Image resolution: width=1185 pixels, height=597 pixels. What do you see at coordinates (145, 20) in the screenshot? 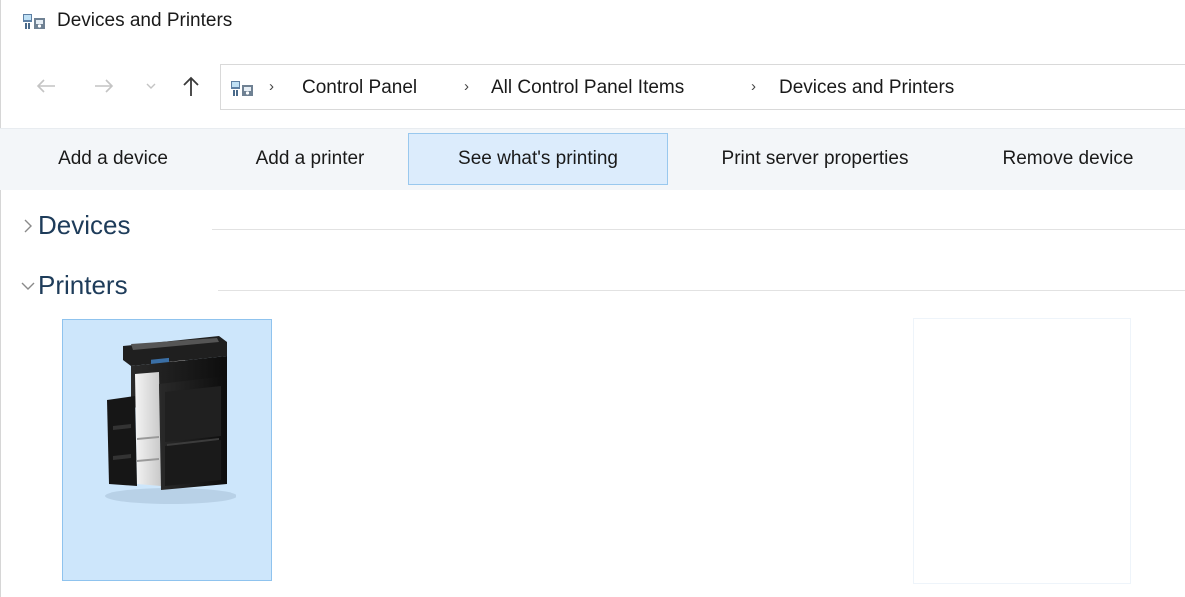
I see `window-title: Devices and Printers` at bounding box center [145, 20].